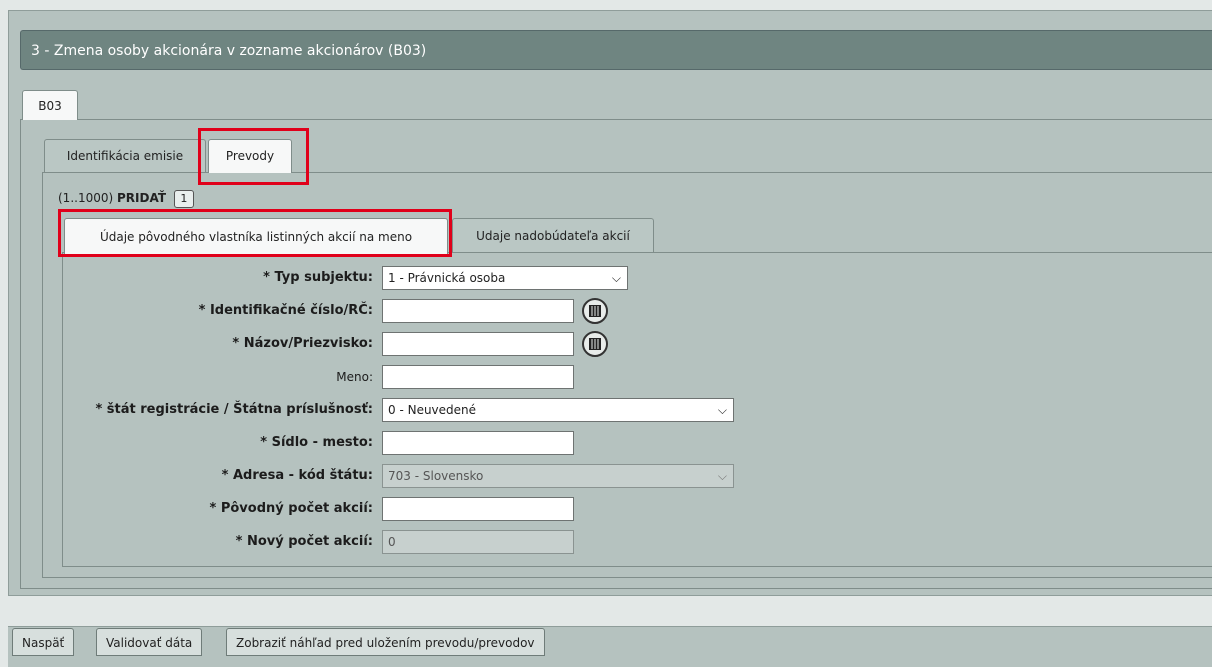 This screenshot has height=667, width=1212. I want to click on stat-select: 0 - Neuvedené ⌵, so click(558, 410).